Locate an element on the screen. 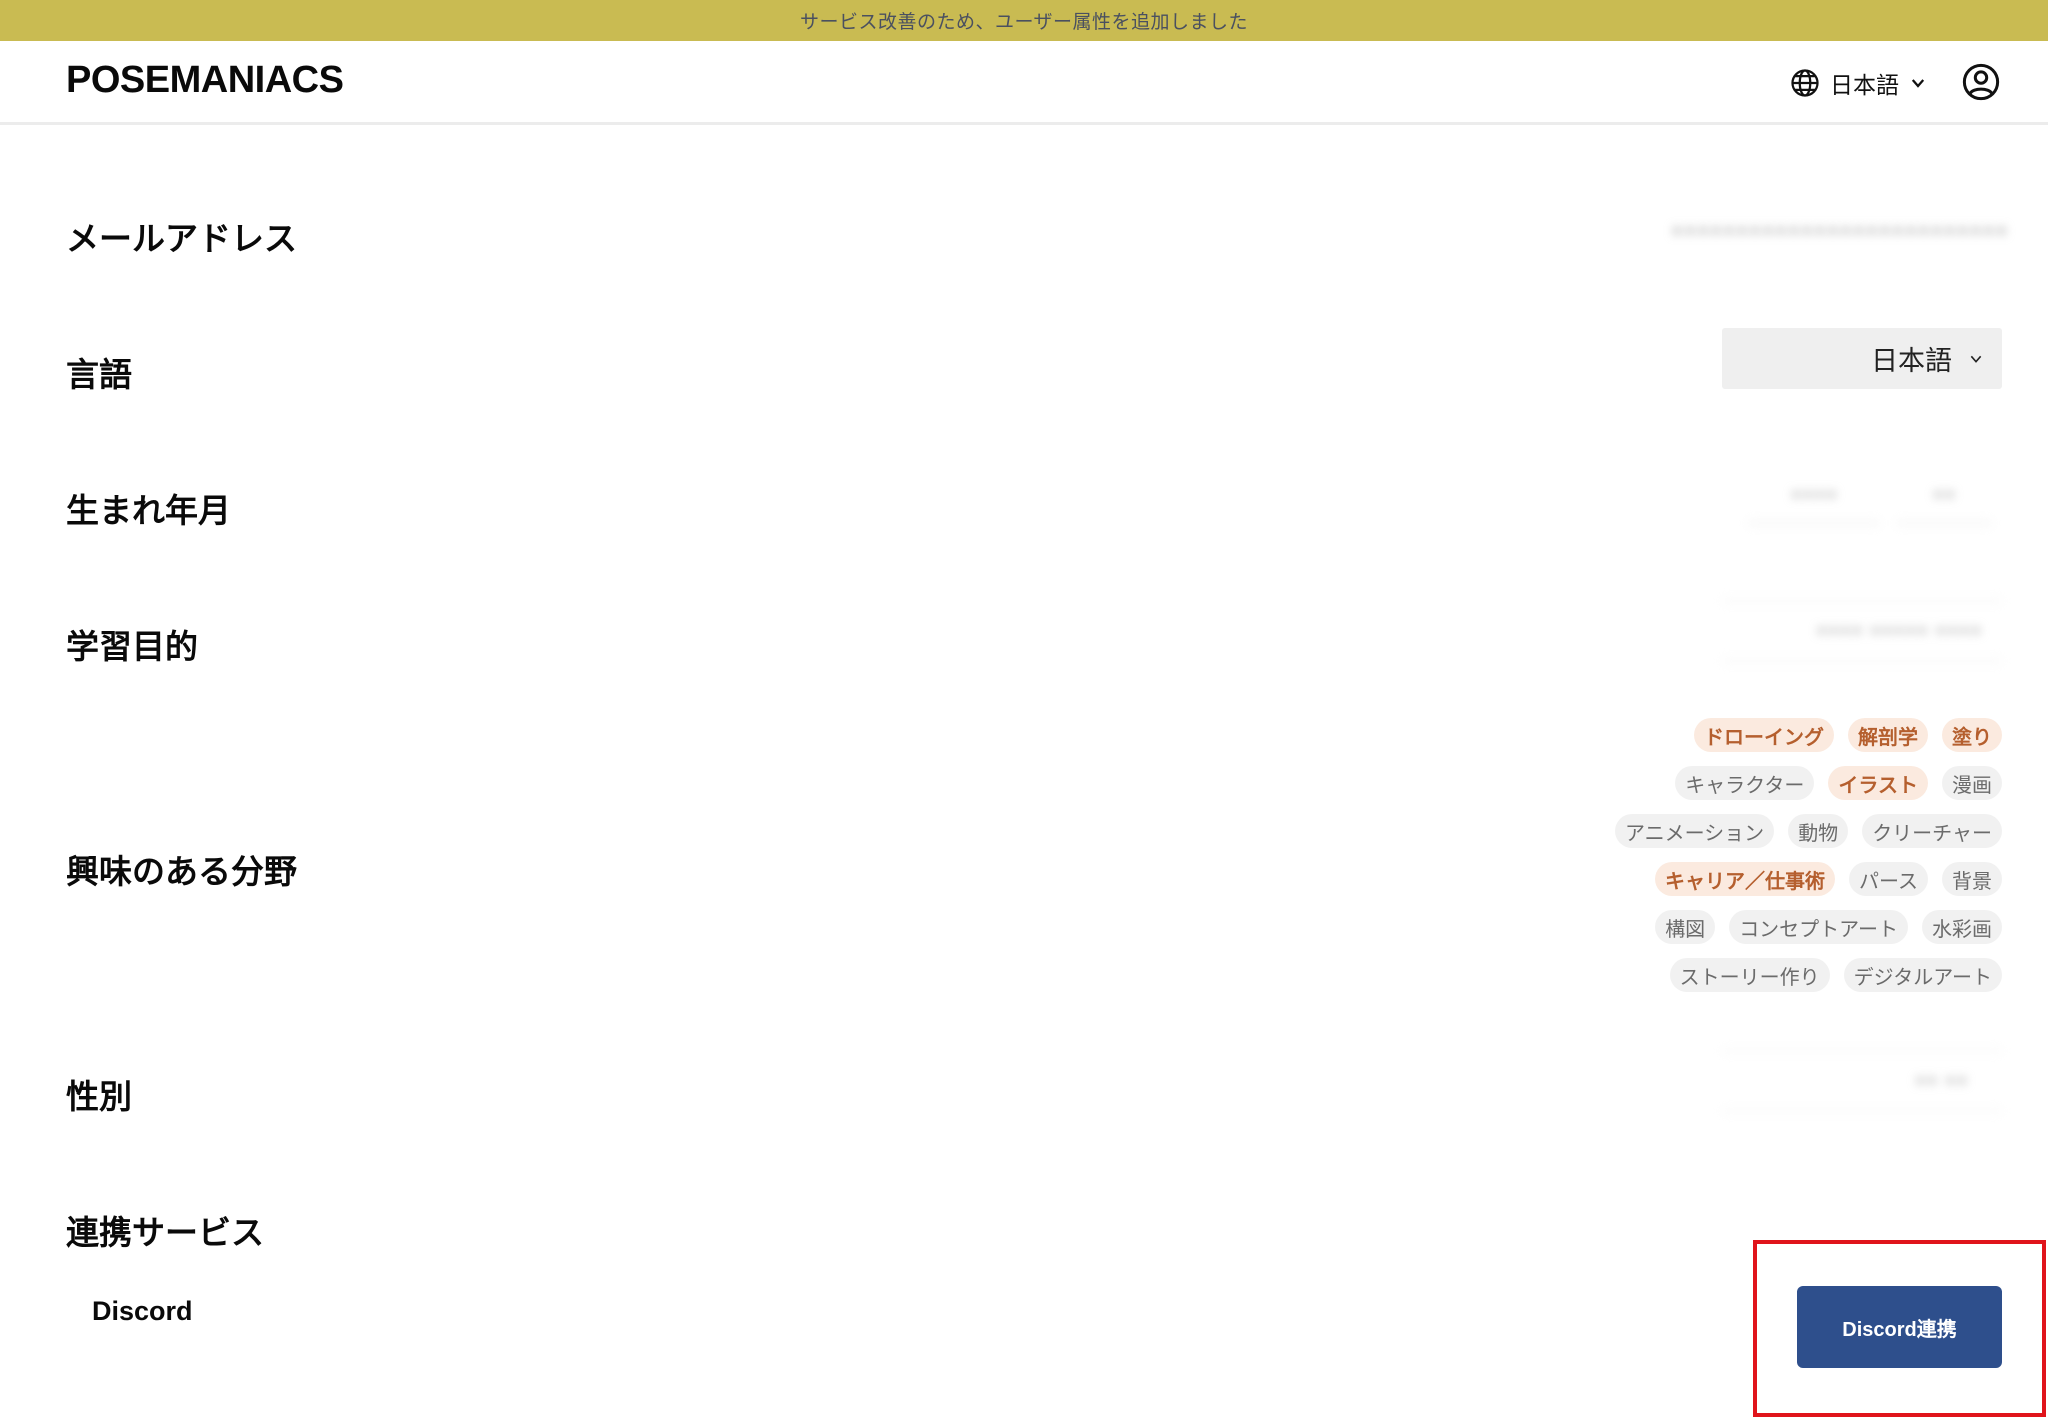 The width and height of the screenshot is (2048, 1417). interest-tag: コンセプトアート is located at coordinates (1818, 927).